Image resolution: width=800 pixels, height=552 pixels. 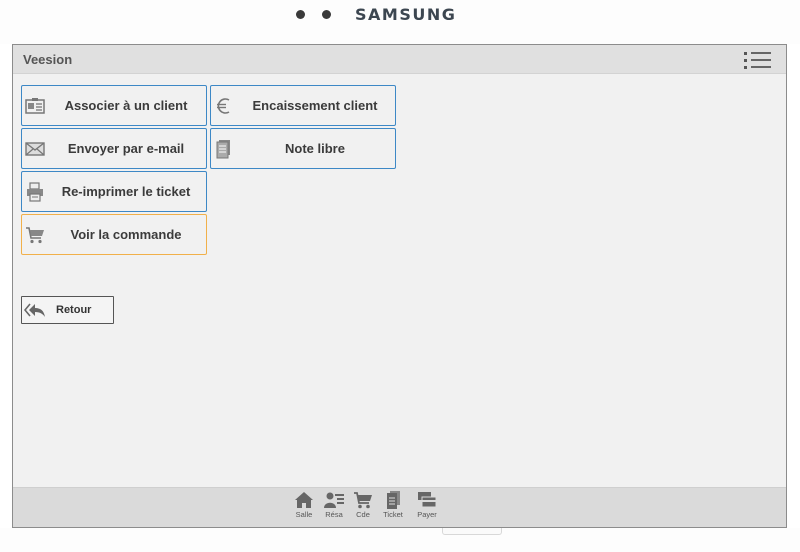 What do you see at coordinates (472, 531) in the screenshot?
I see `device-home-key` at bounding box center [472, 531].